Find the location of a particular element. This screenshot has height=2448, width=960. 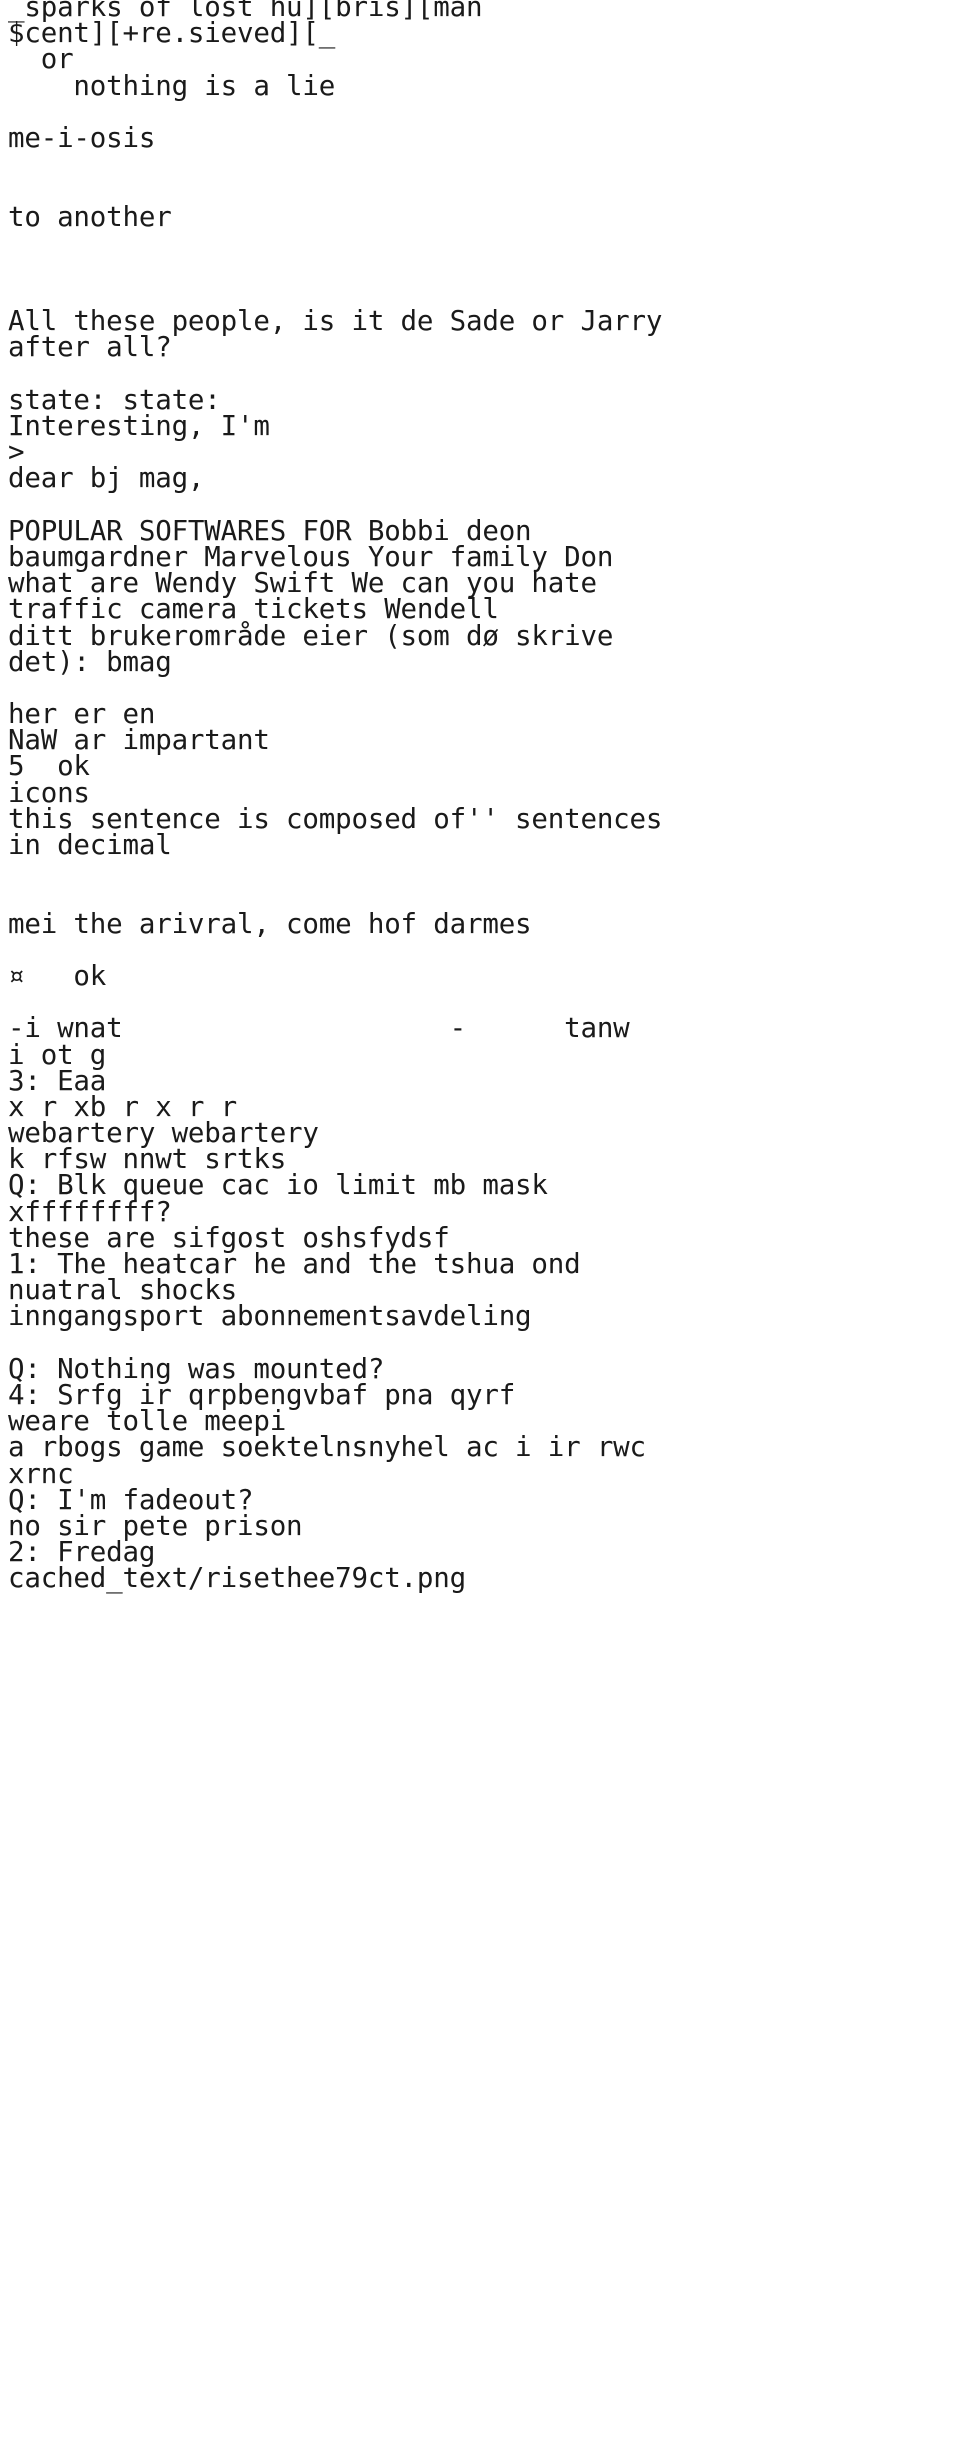

text-line: xrnc is located at coordinates (41, 1473).